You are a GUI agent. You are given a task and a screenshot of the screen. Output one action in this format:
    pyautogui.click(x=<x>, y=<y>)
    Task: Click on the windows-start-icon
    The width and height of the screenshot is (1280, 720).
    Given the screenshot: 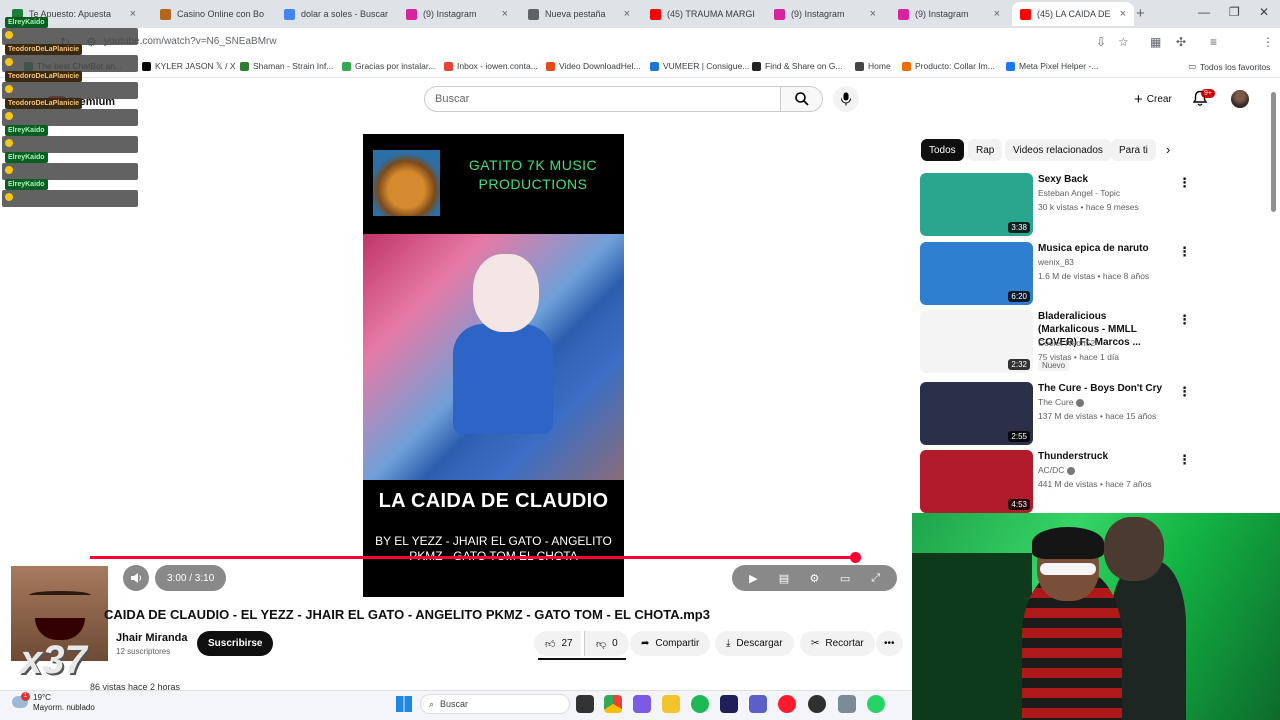 What is the action you would take?
    pyautogui.click(x=404, y=704)
    